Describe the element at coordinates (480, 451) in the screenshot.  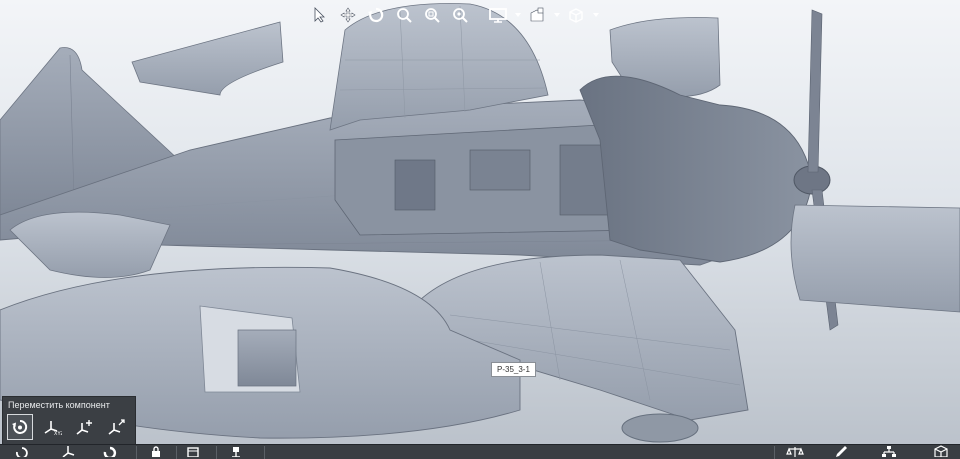
I see `command-manager-bar` at that location.